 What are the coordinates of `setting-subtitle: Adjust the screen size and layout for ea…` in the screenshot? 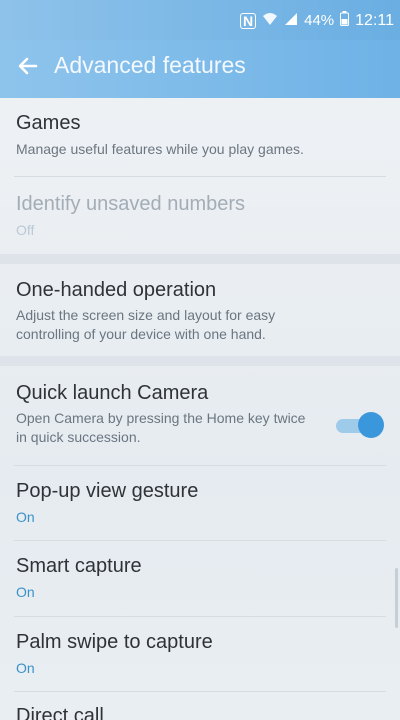 It's located at (146, 324).